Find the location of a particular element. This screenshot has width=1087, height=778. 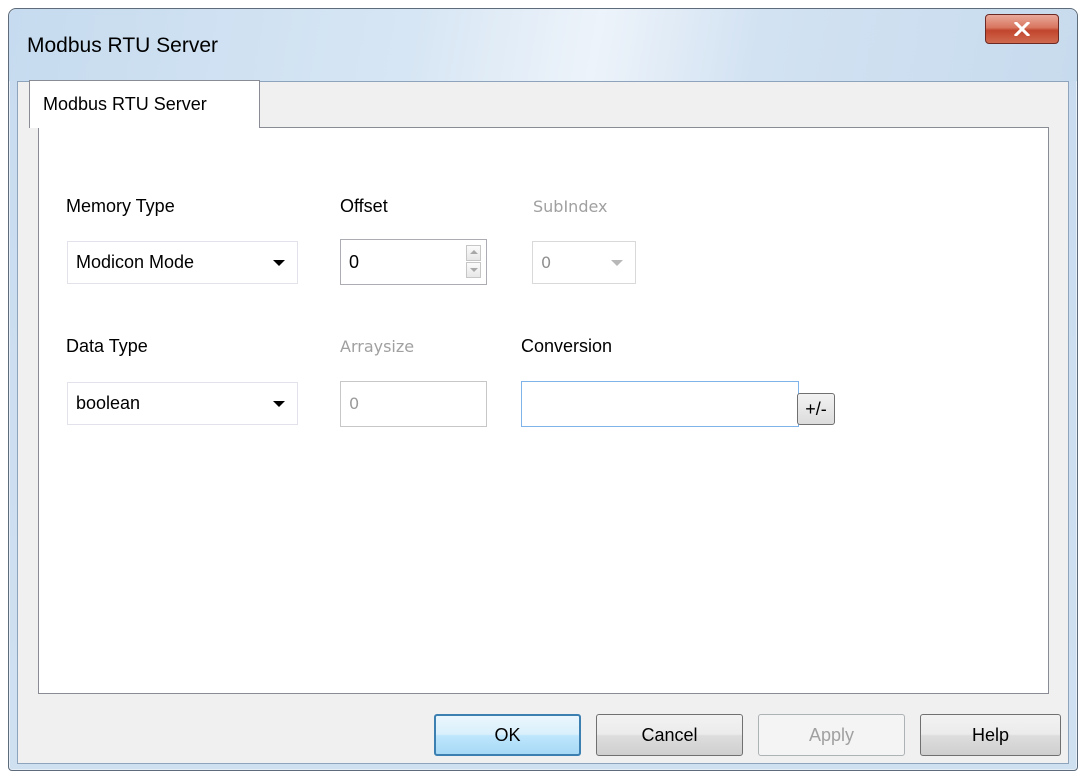

data-type-value: boolean is located at coordinates (108, 403).